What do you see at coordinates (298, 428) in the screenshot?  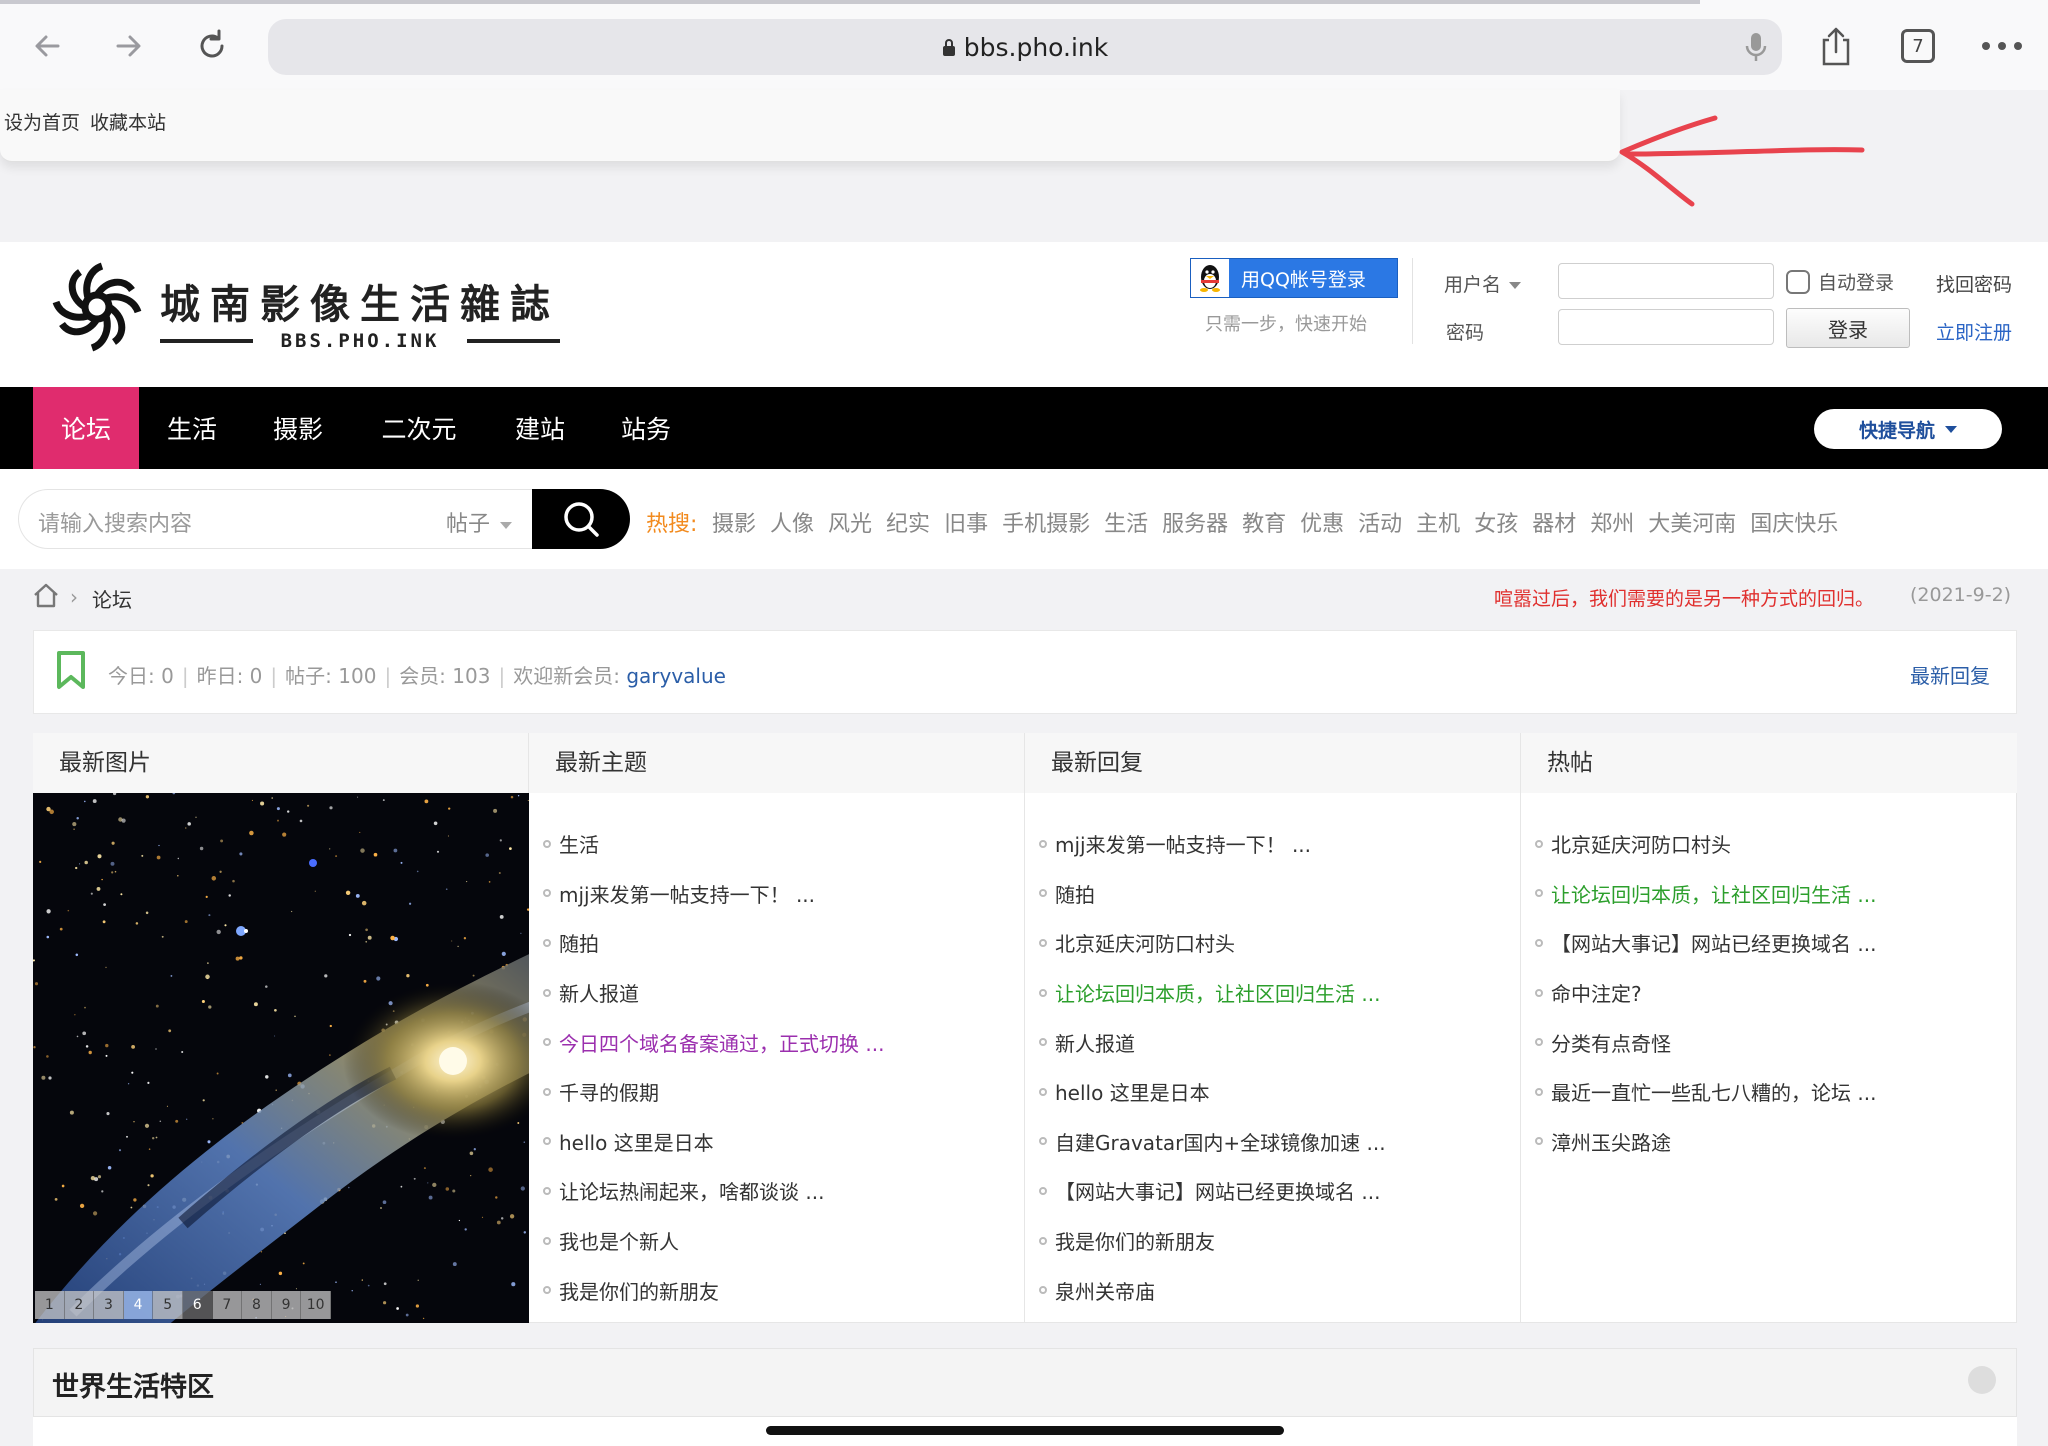 I see `nav-item-photography: 摄影` at bounding box center [298, 428].